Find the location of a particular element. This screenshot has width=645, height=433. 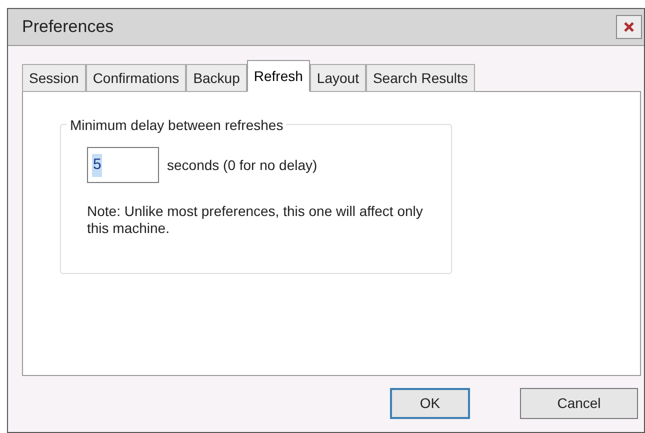

unit-label: seconds (0 for no delay) is located at coordinates (242, 165).